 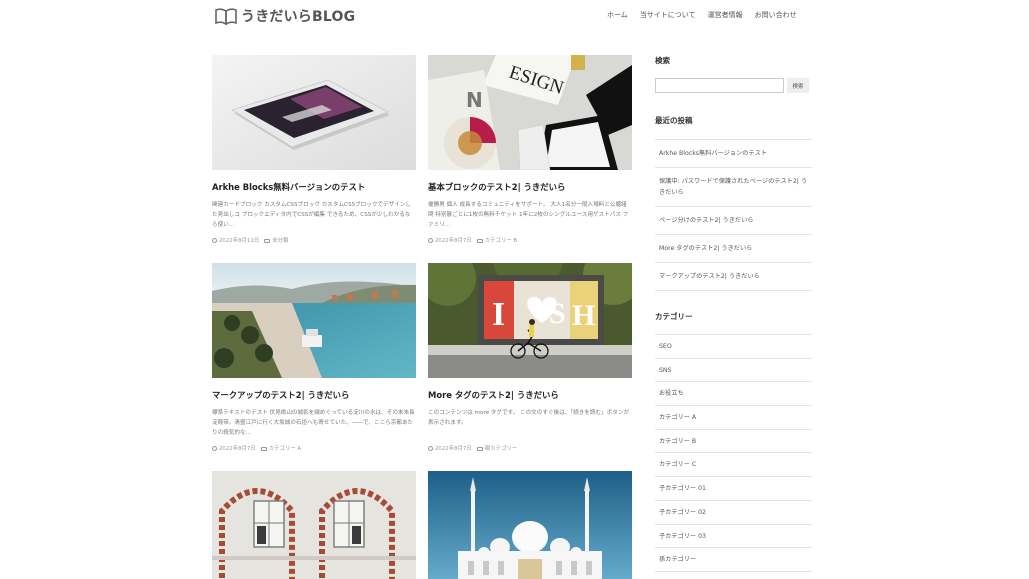 What do you see at coordinates (733, 154) in the screenshot?
I see `recent-post-item: Arkhe Blocks無料バージョンのテスト` at bounding box center [733, 154].